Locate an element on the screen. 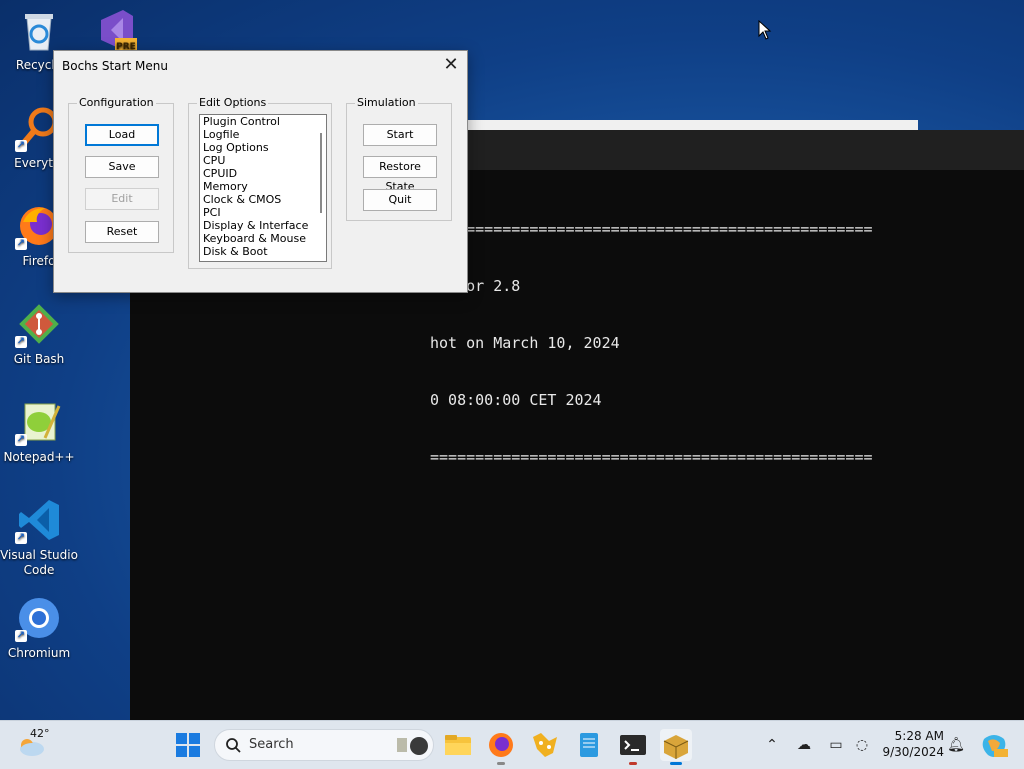  simulation-group-title: Simulation is located at coordinates (386, 102).